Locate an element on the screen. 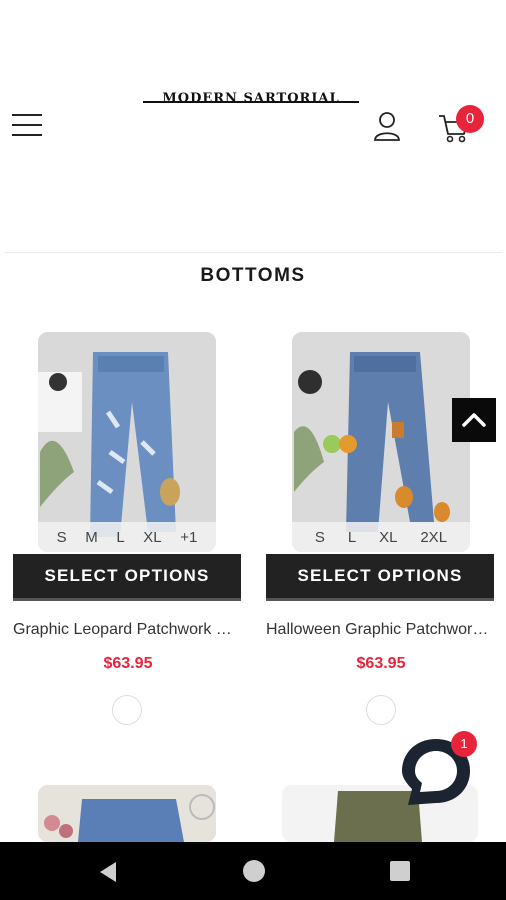 The height and width of the screenshot is (900, 506). product-name: Graphic Leopard Patchwork Ripped Jeans is located at coordinates (128, 630).